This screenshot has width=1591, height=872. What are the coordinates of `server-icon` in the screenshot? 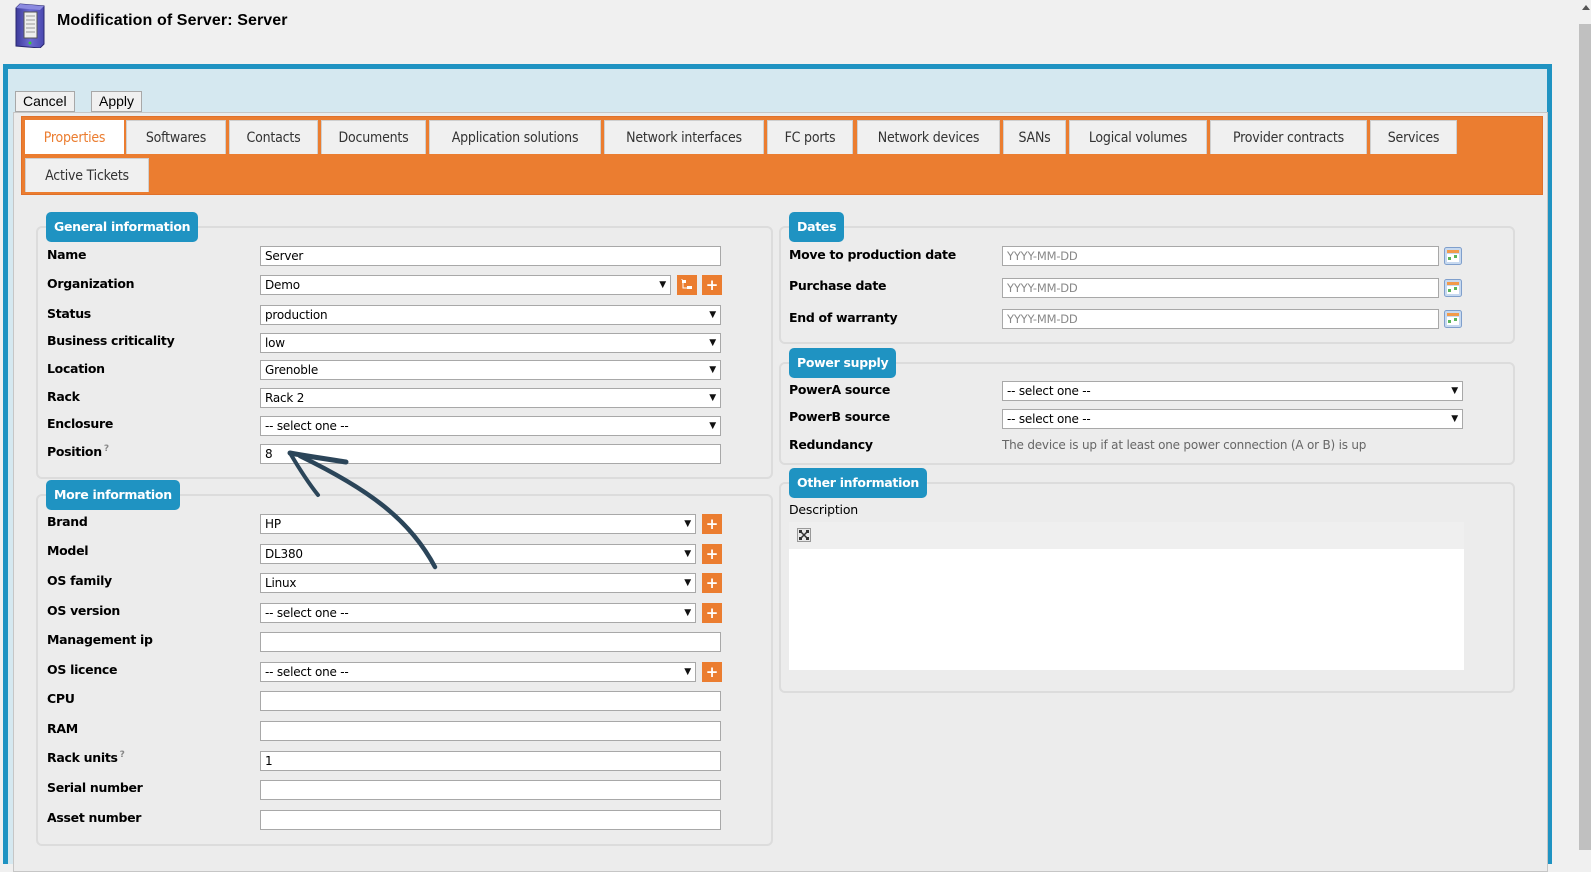 It's located at (30, 25).